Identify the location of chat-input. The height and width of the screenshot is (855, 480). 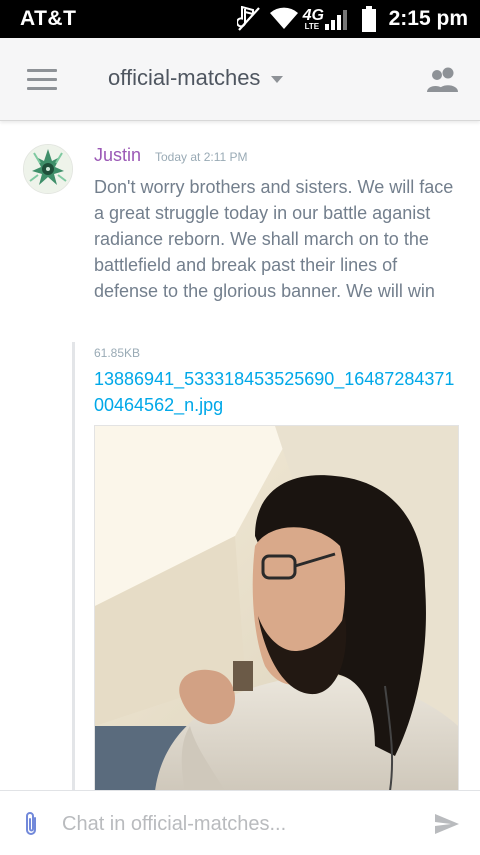
(242, 824).